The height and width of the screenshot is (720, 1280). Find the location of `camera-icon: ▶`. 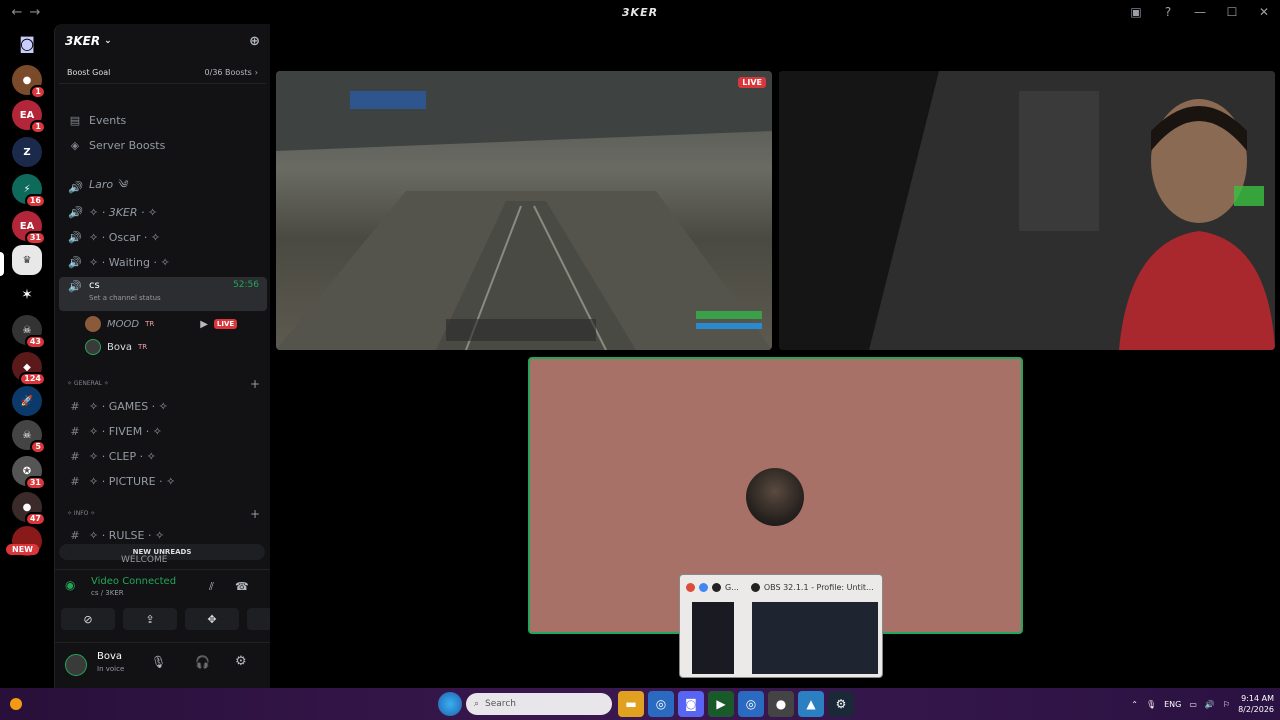

camera-icon: ▶ is located at coordinates (204, 324).